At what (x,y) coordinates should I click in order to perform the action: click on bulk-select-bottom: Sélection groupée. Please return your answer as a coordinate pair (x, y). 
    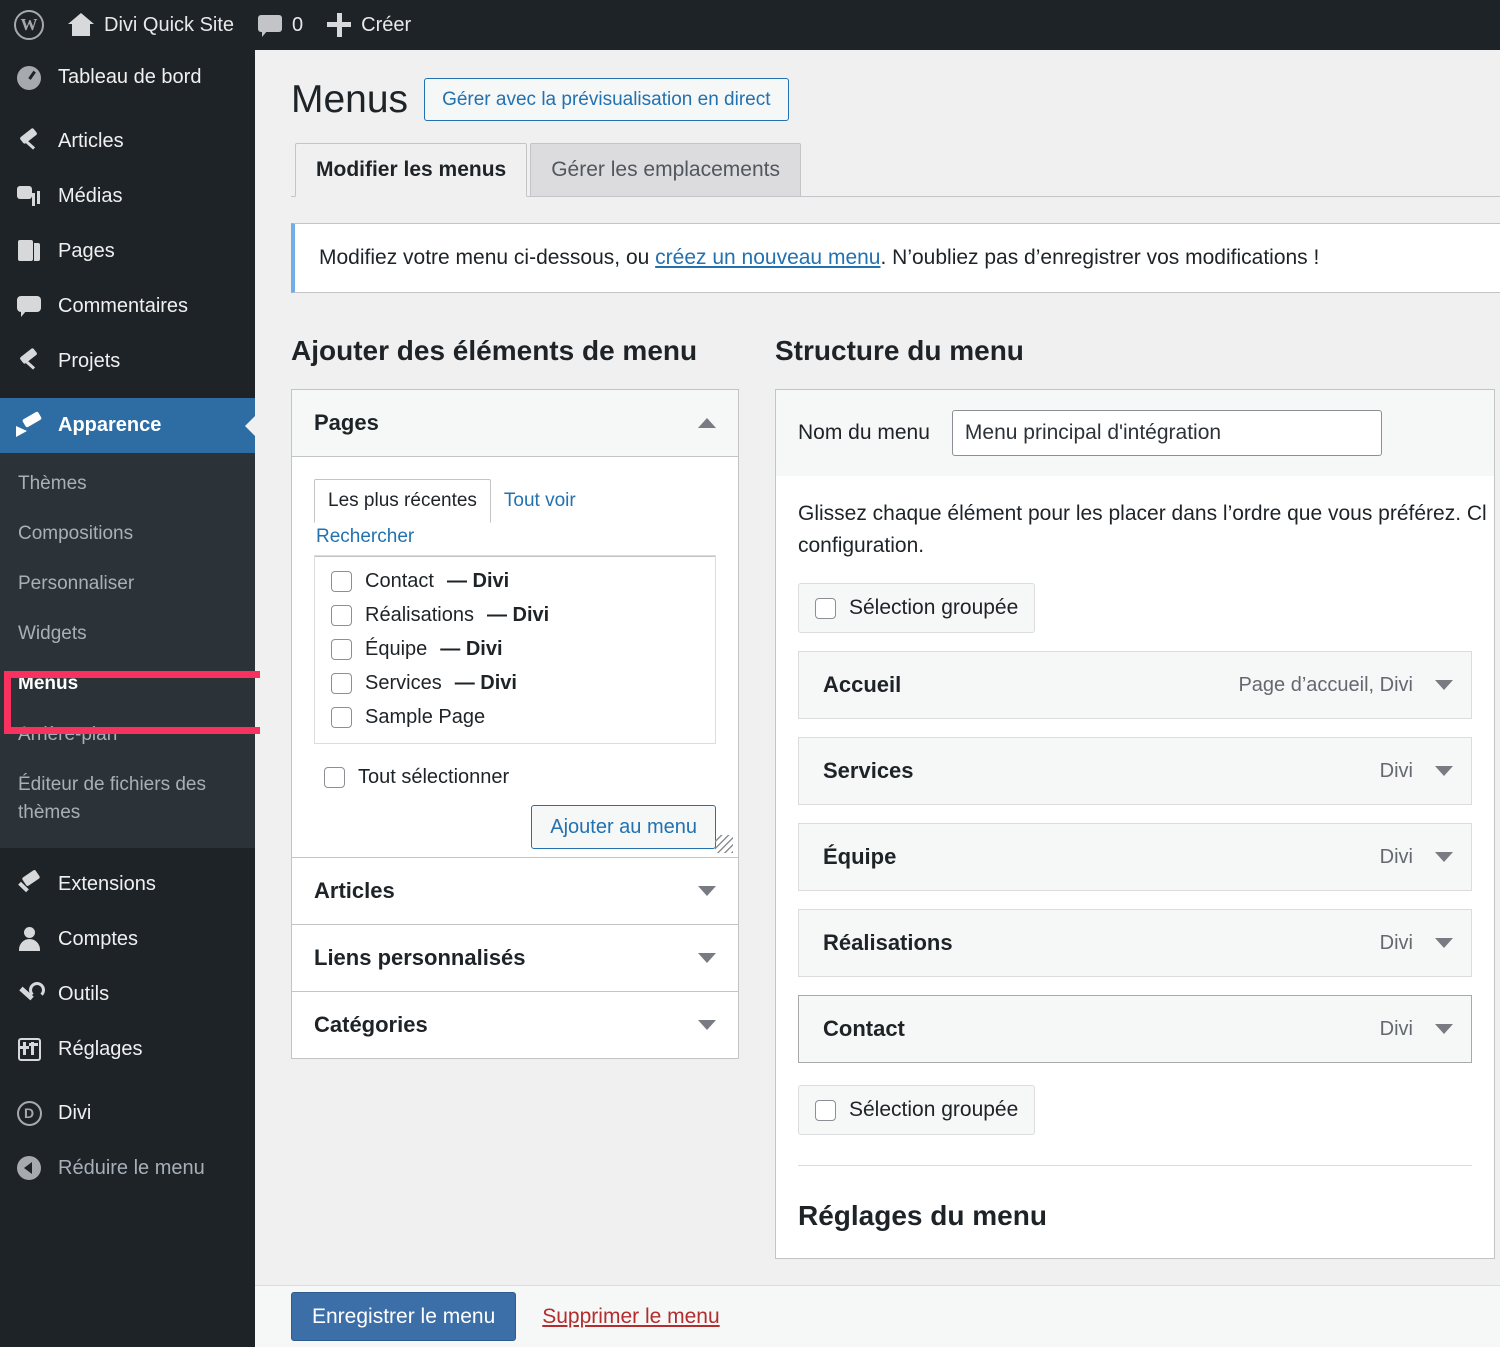
    Looking at the image, I should click on (917, 1110).